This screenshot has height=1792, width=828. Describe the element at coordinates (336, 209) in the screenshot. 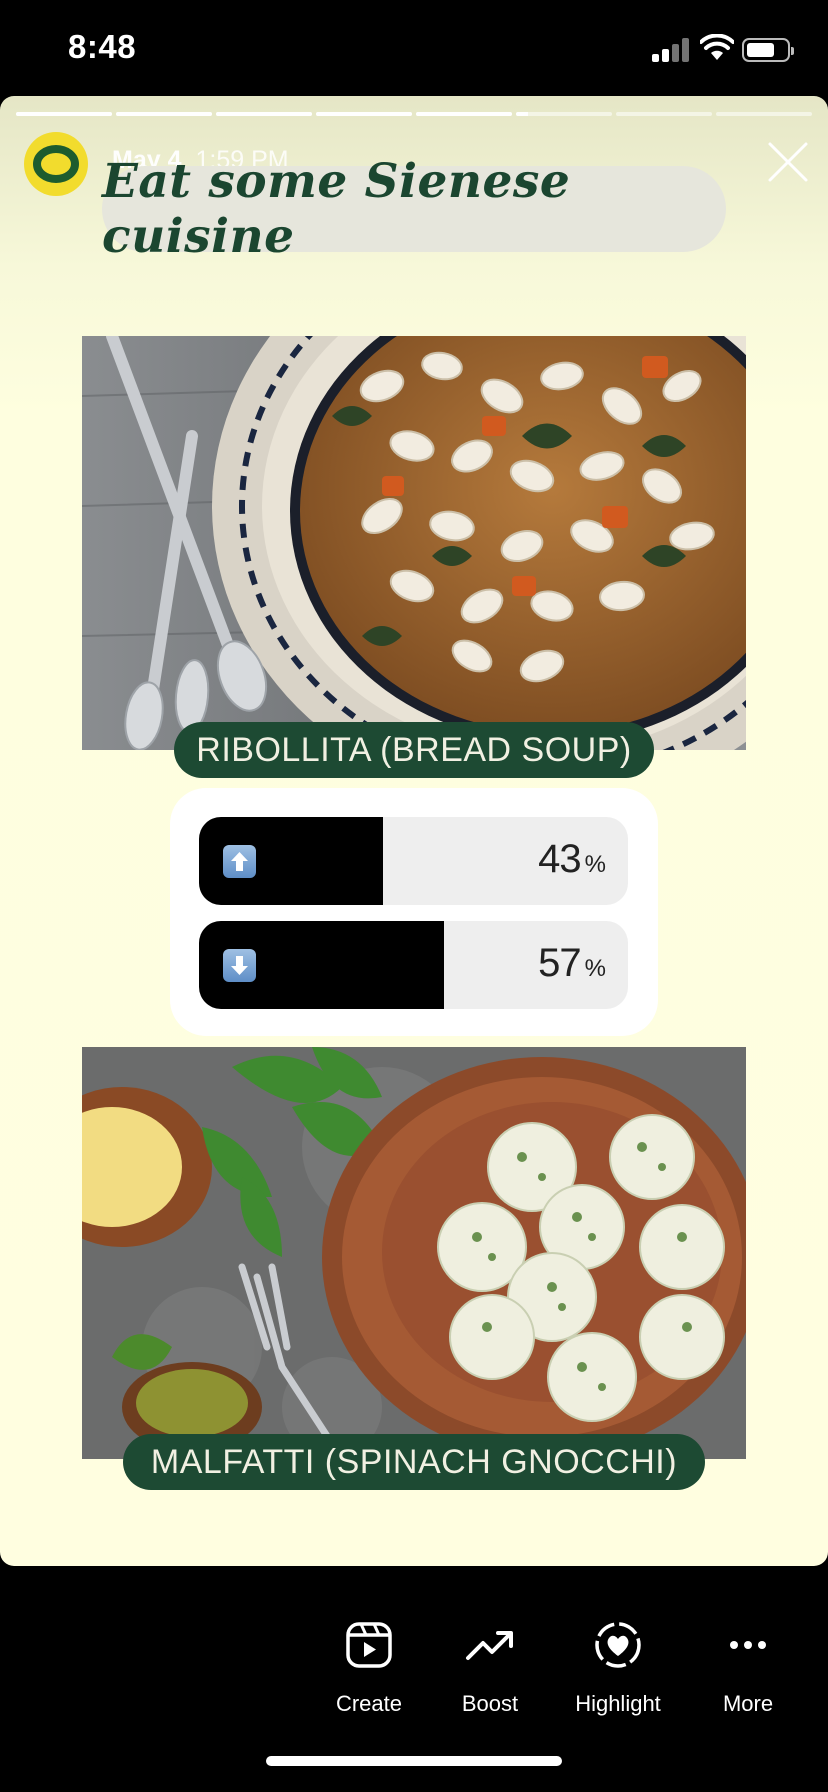

I see `story-title: Eat some Sienese cuisine` at that location.